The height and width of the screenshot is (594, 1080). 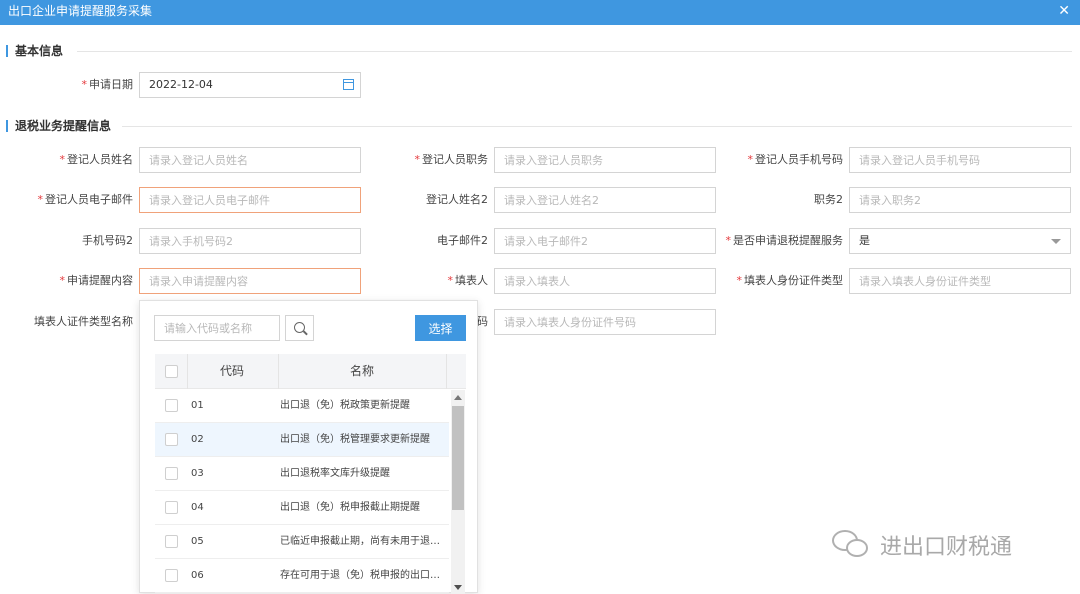 I want to click on table-row: 01 出口退（免）税政策更新提醒, so click(x=302, y=406).